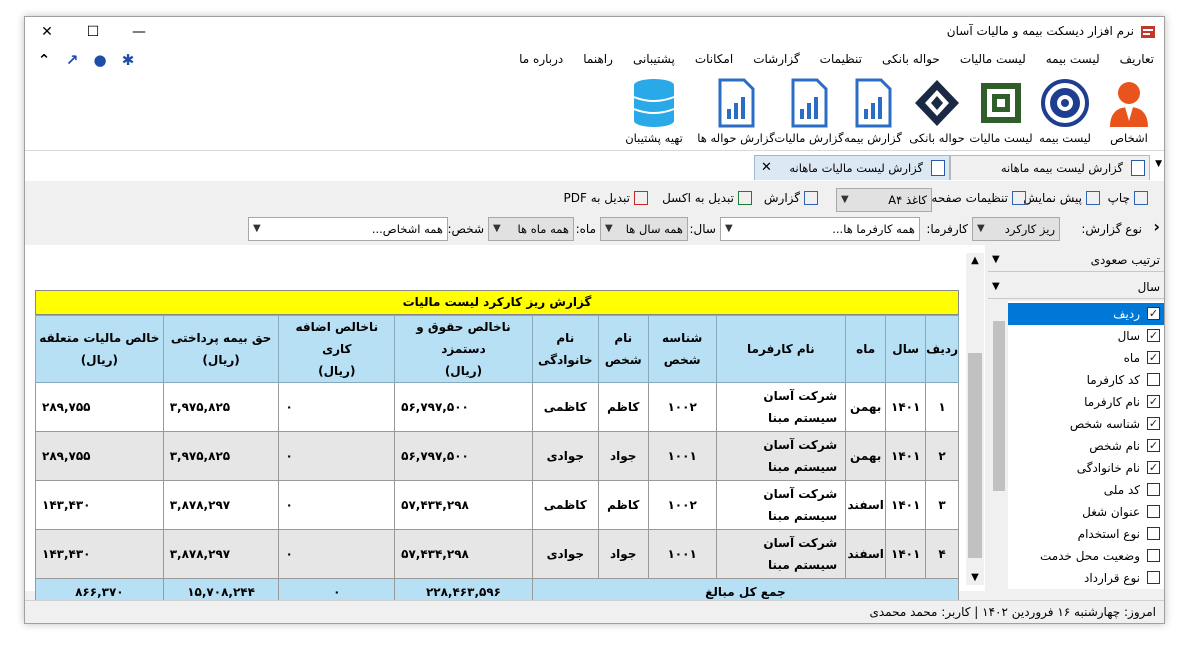 The width and height of the screenshot is (1184, 646). I want to click on ribbon-backup-button: تهیه پشتیبان, so click(654, 111).